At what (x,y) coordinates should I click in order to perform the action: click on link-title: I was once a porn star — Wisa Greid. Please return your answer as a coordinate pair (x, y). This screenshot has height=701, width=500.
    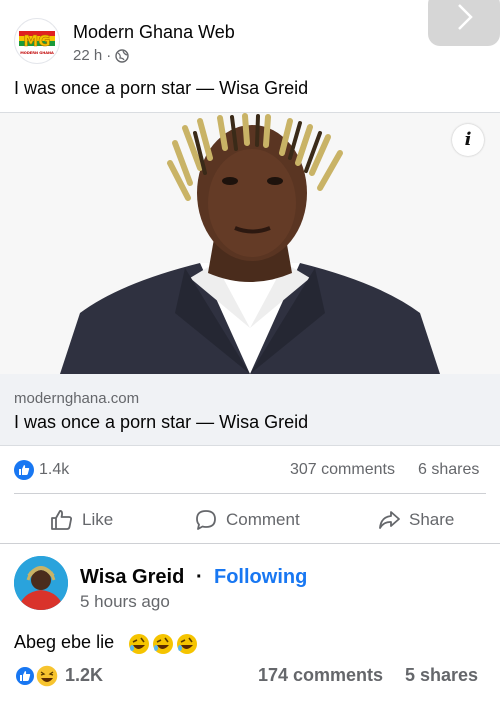
    Looking at the image, I should click on (161, 422).